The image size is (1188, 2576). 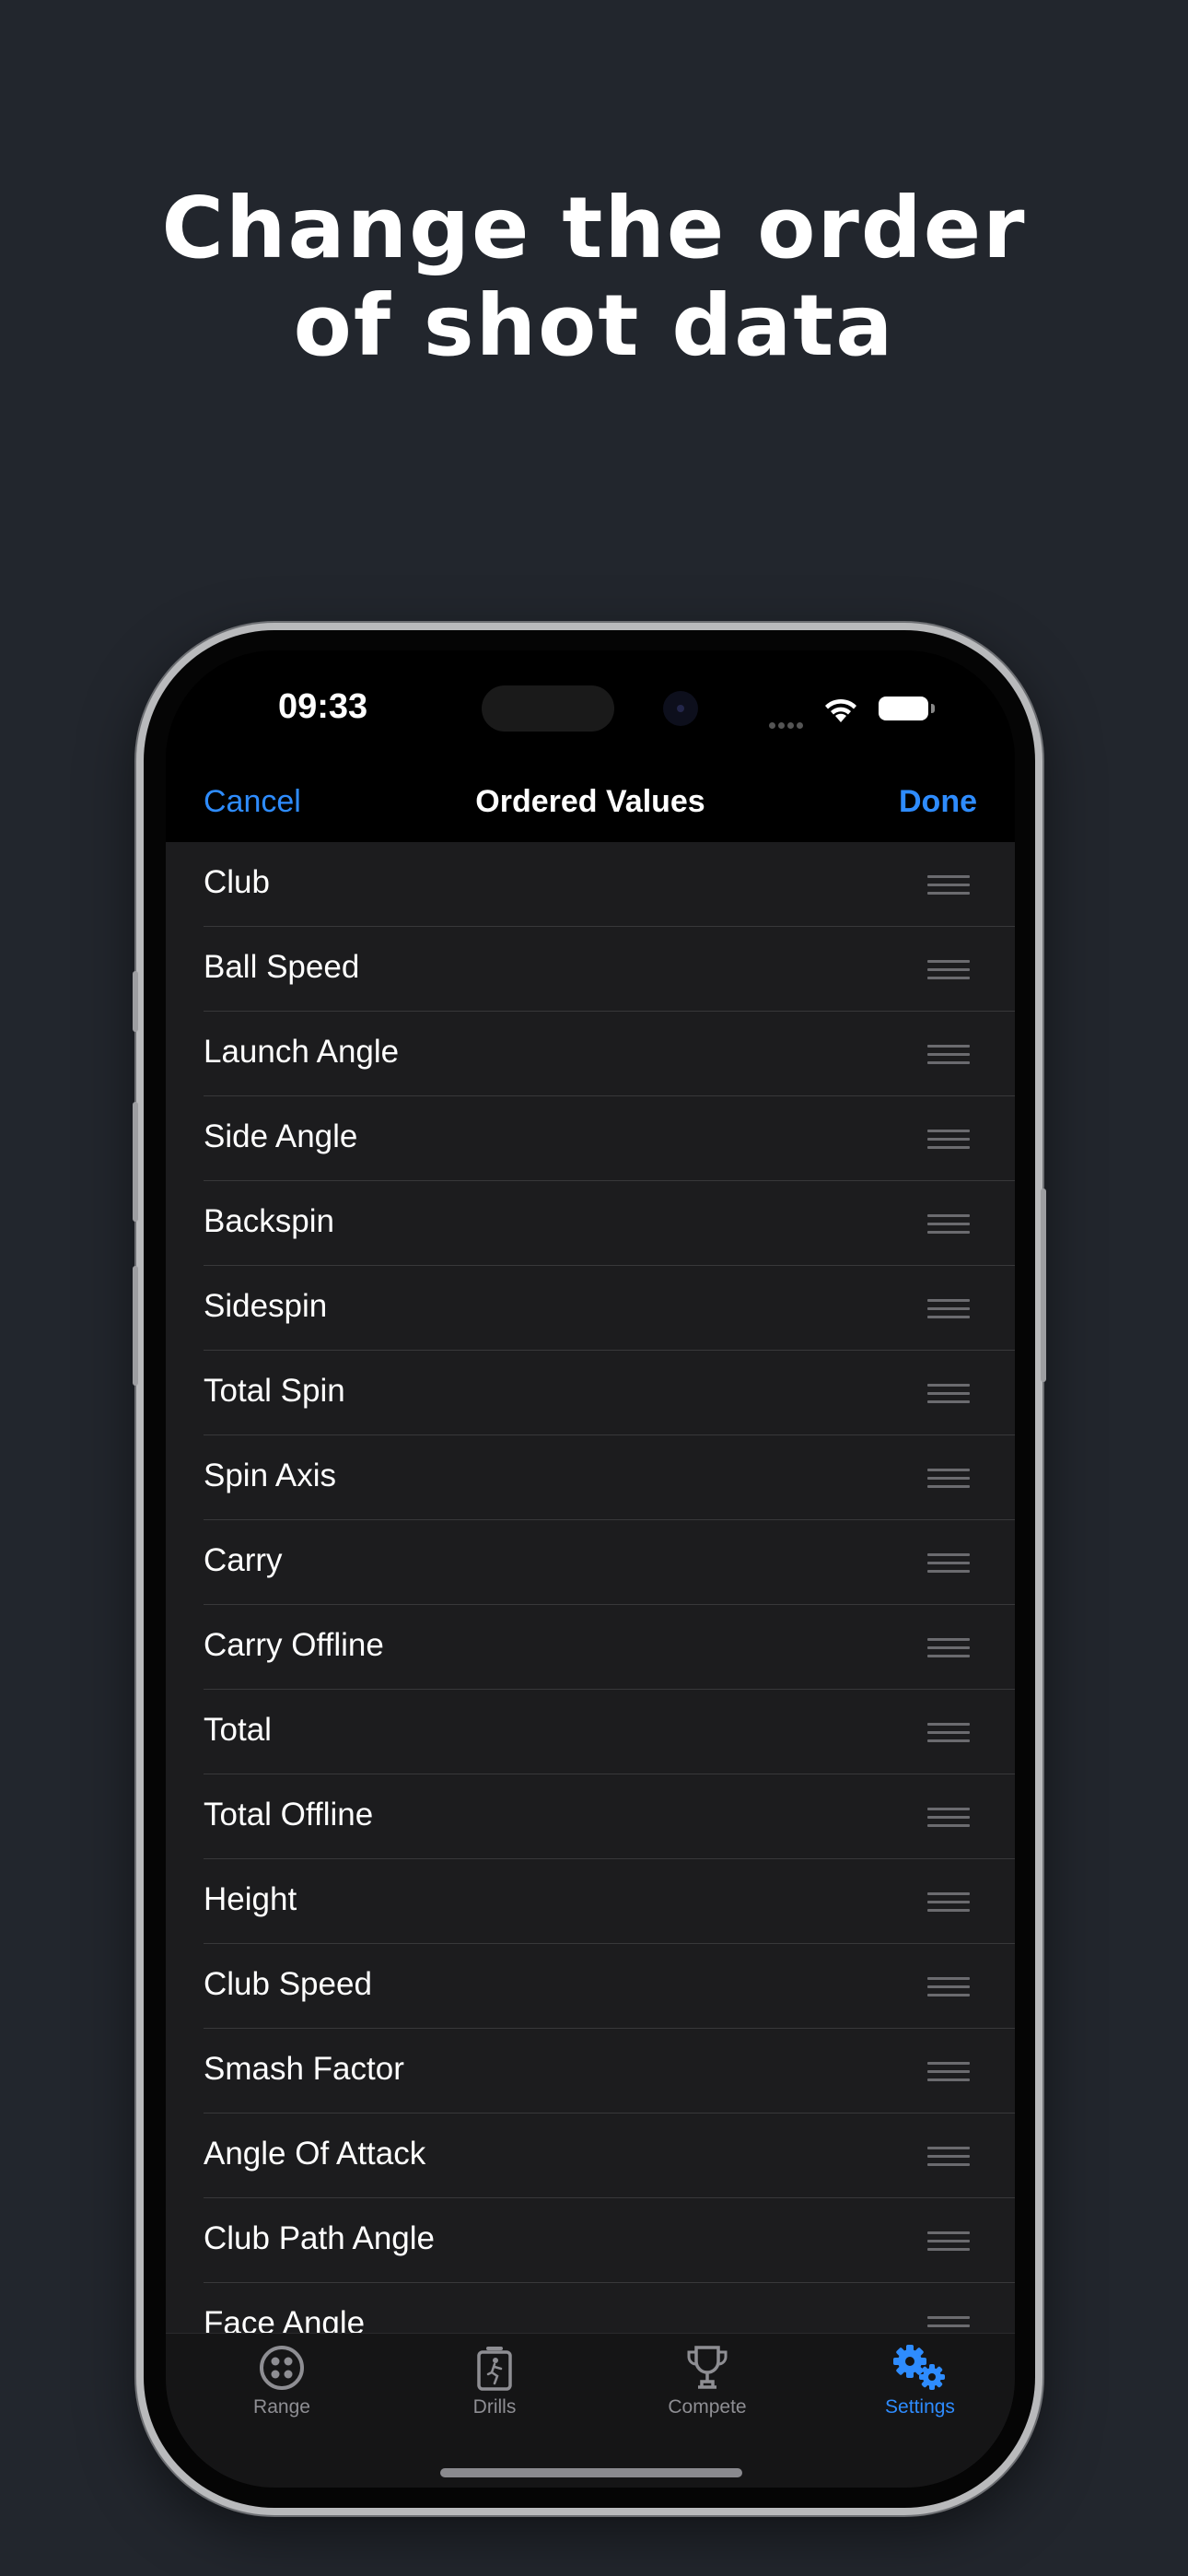 What do you see at coordinates (590, 1308) in the screenshot?
I see `list-item: Sidespin` at bounding box center [590, 1308].